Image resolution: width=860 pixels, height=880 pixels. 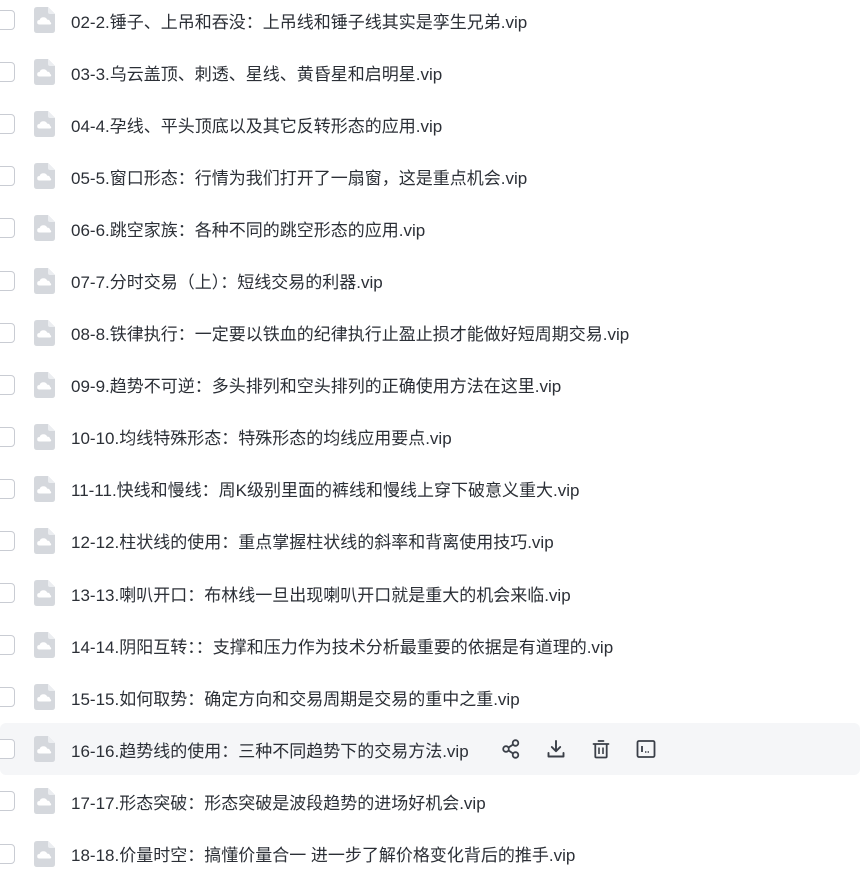 I want to click on file-row: 08-8.铁律执行：一定要以铁血的纪律执行止盈止损才能做好短周期交易.vip, so click(x=430, y=333).